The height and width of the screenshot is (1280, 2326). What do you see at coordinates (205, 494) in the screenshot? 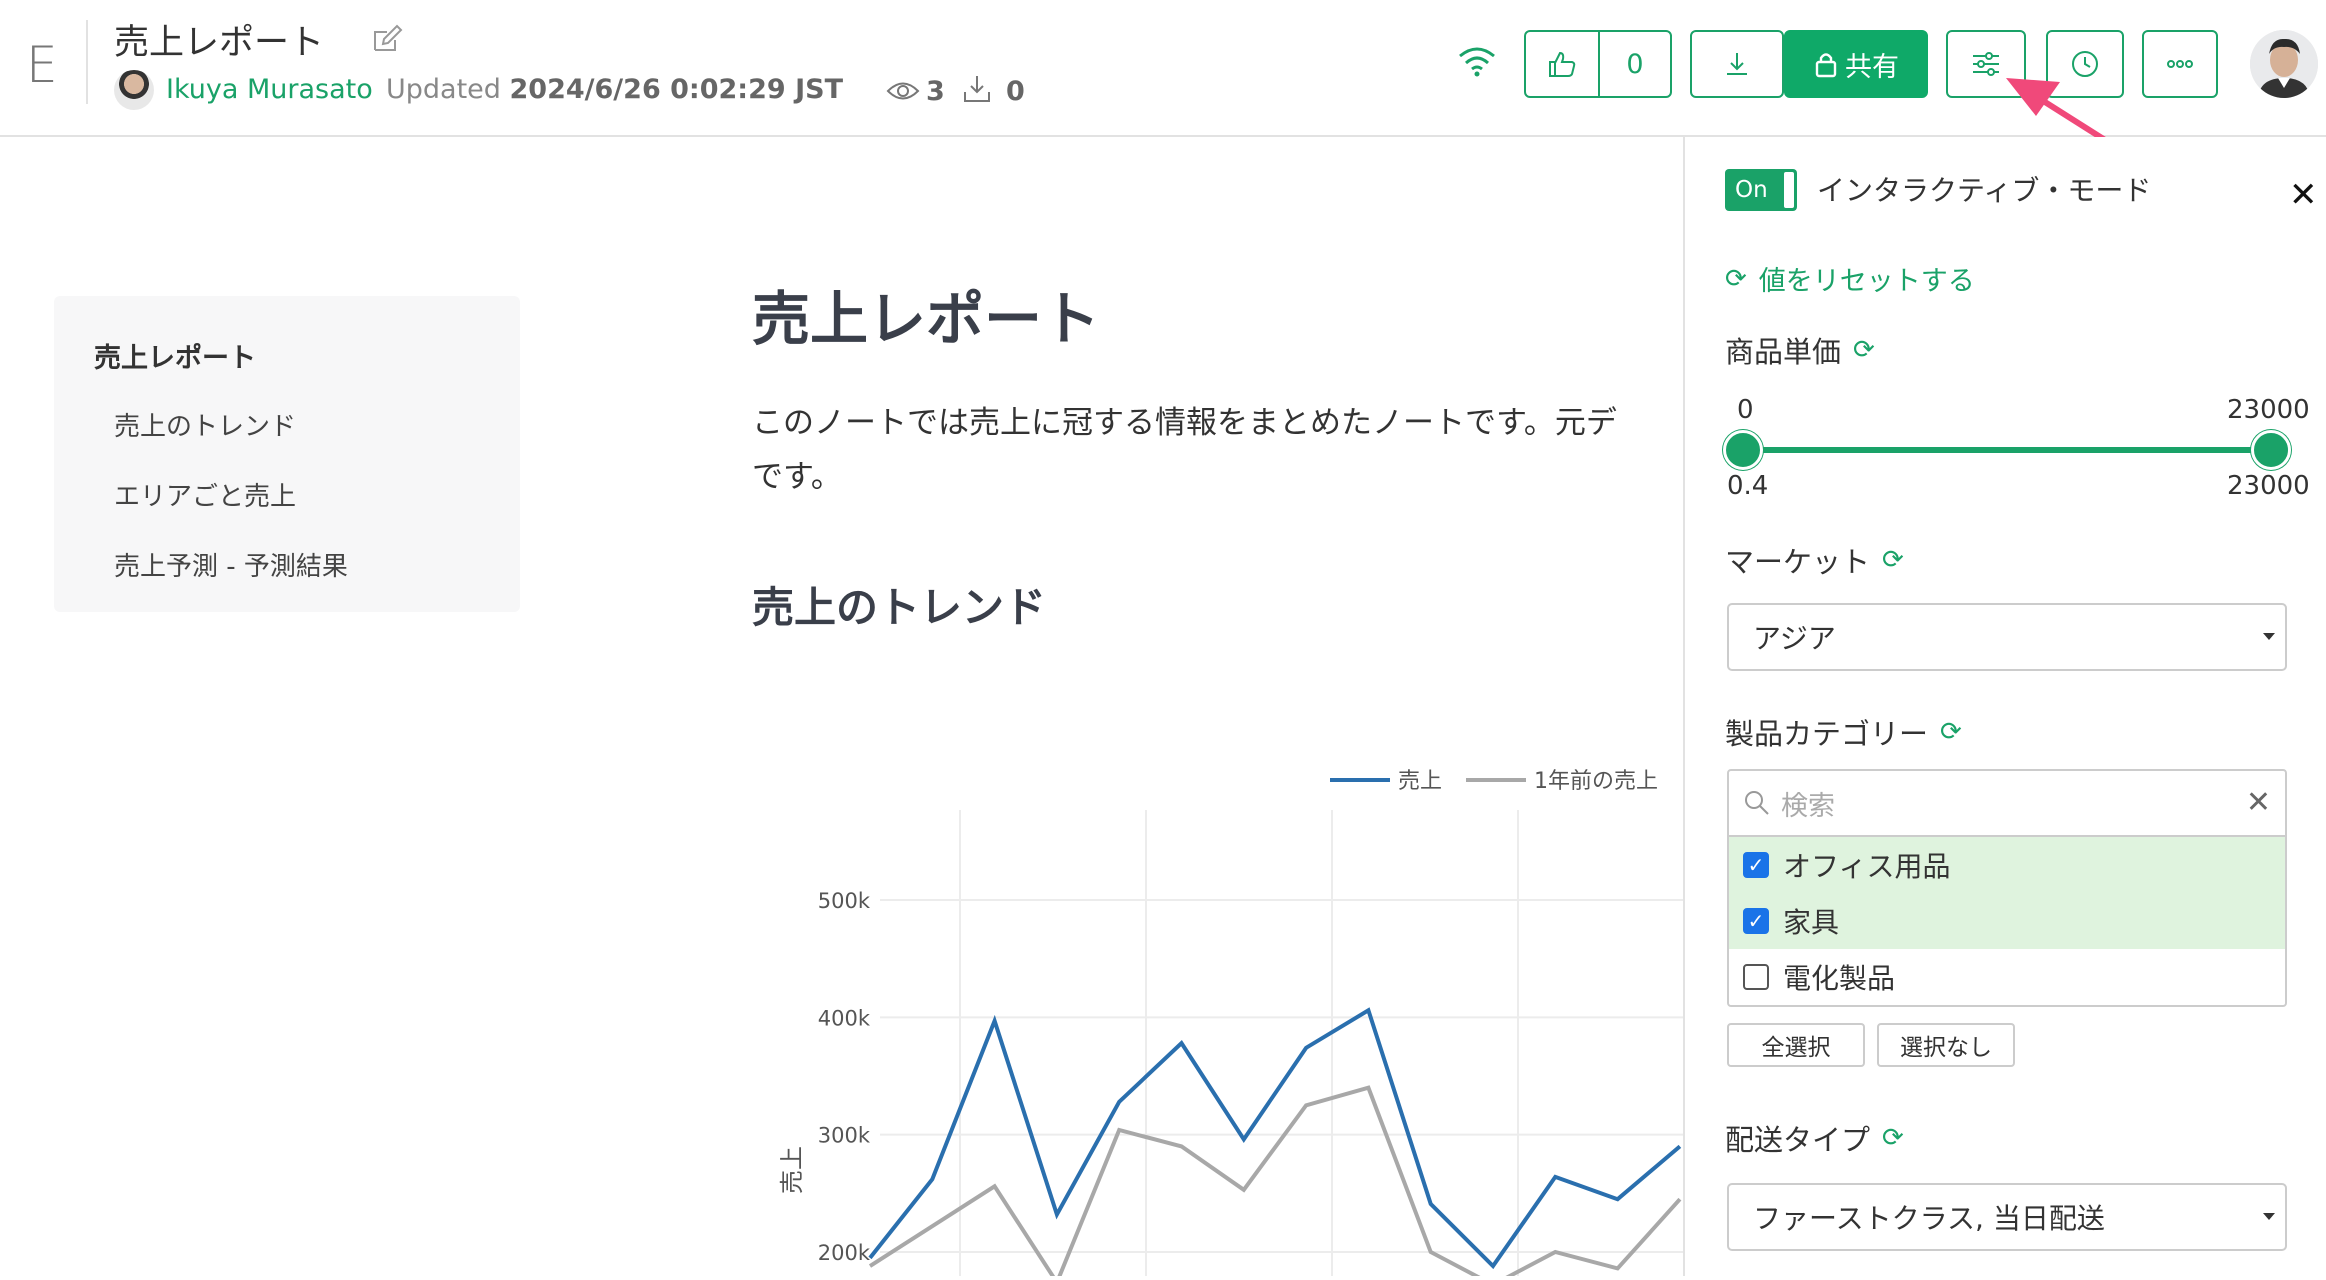
I see `toc-item-area: エリアごと売上` at bounding box center [205, 494].